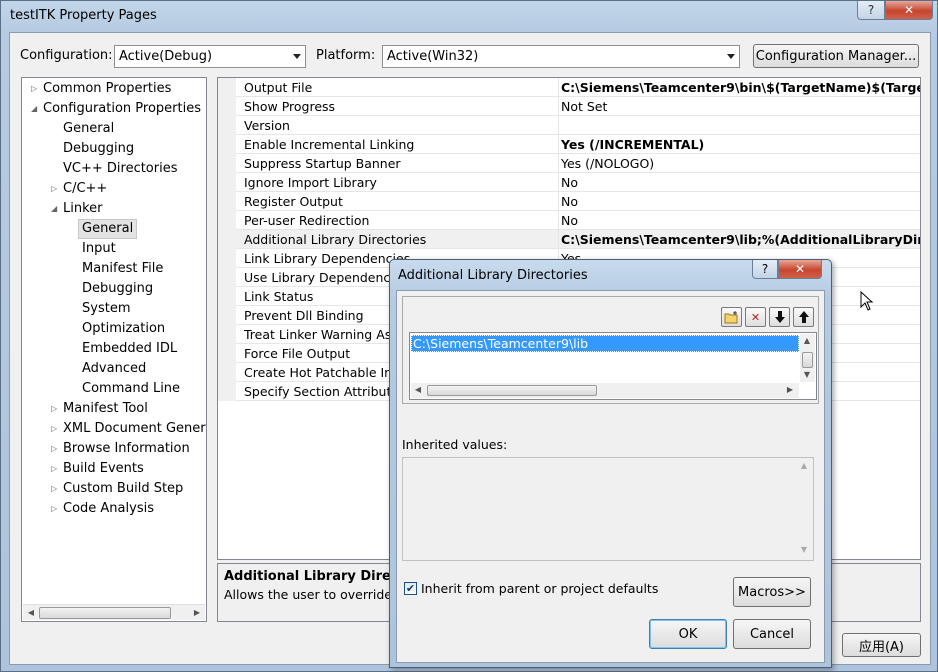 The image size is (938, 672). Describe the element at coordinates (103, 469) in the screenshot. I see `tree-item: Build Events` at that location.